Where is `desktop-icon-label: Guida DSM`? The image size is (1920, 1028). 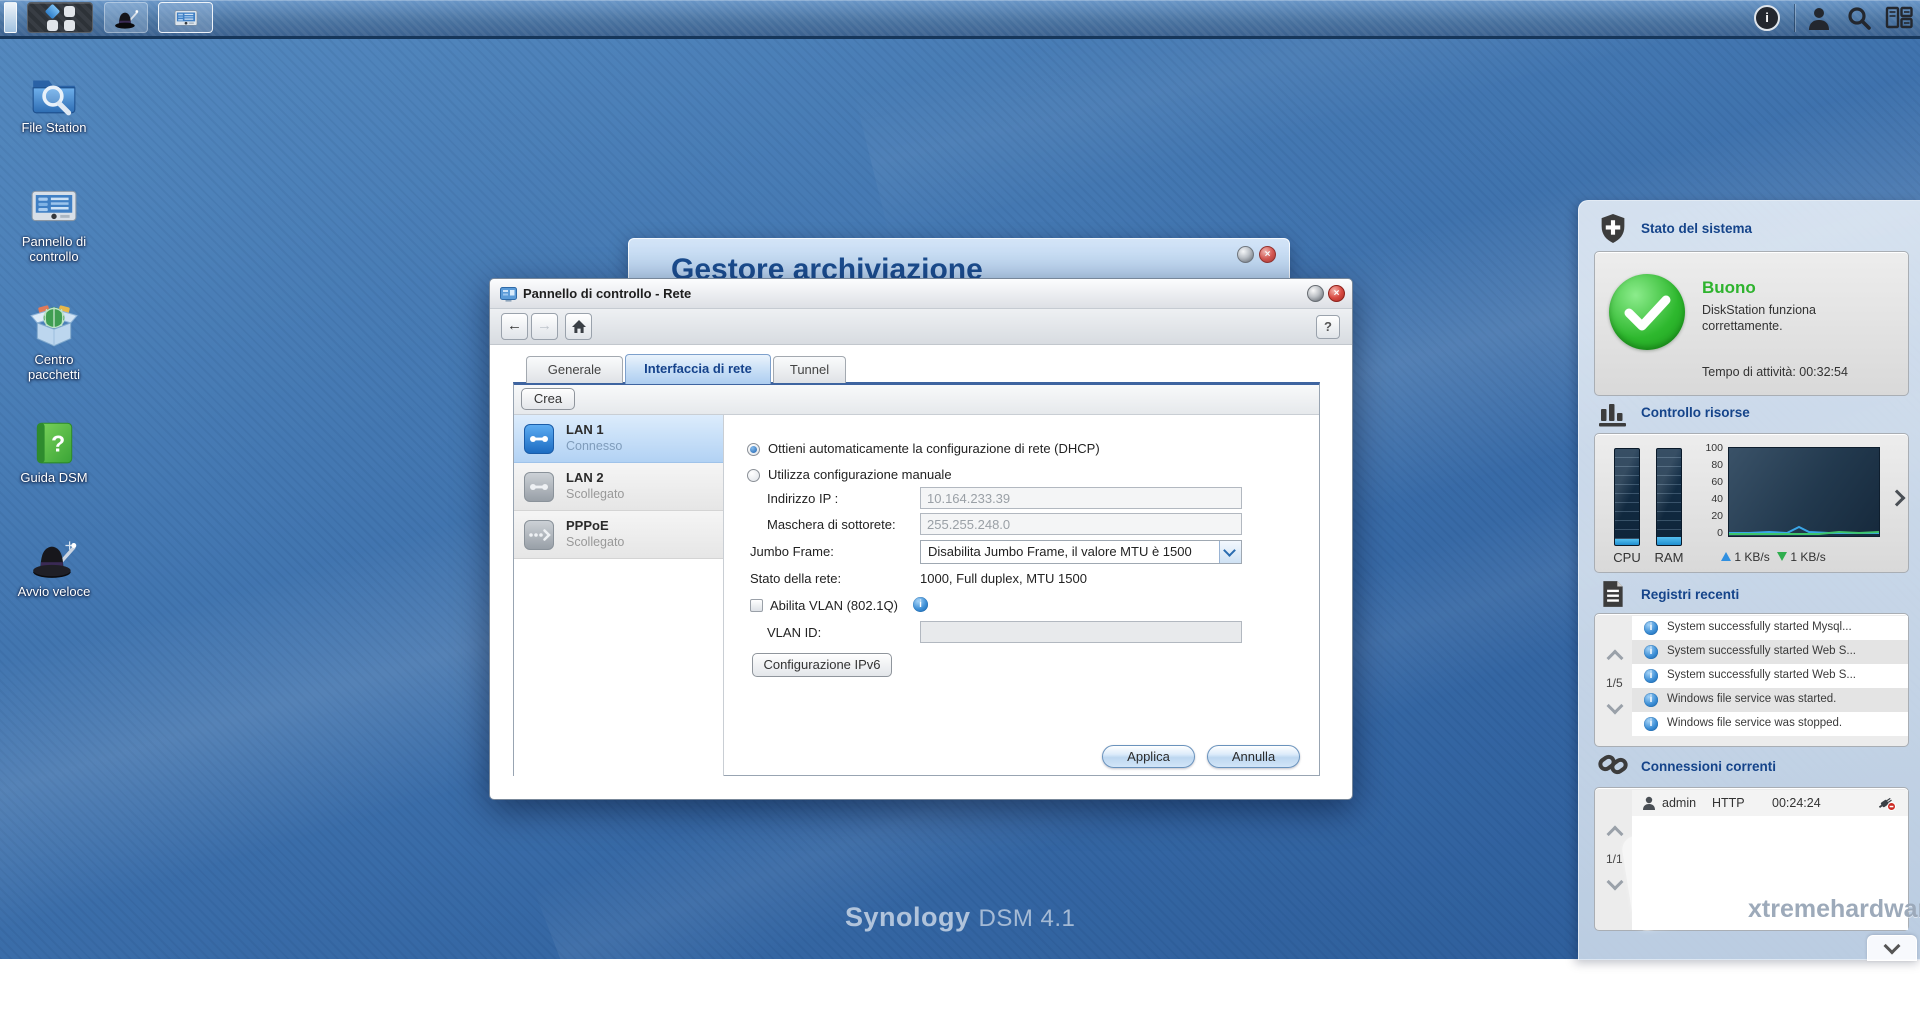
desktop-icon-label: Guida DSM is located at coordinates (54, 477).